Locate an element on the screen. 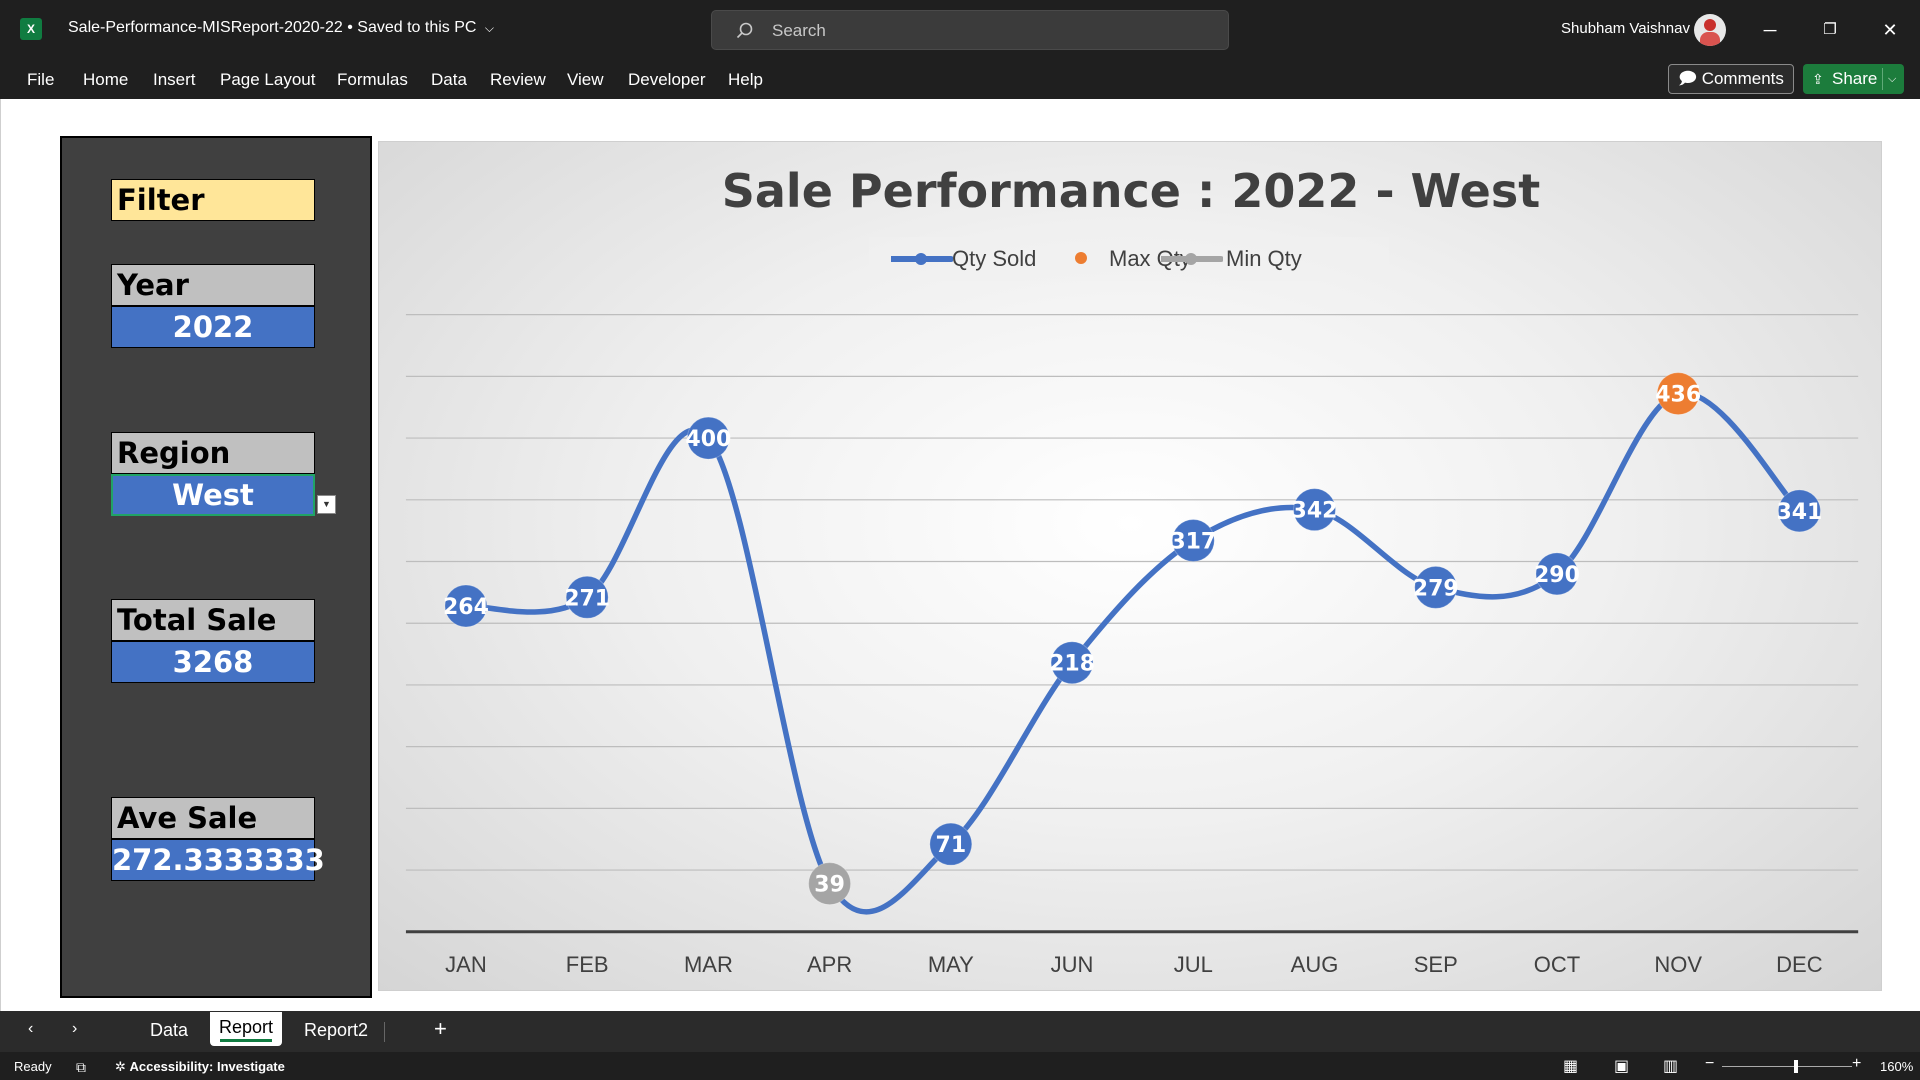 The width and height of the screenshot is (1920, 1080). x-tick-label: JAN is located at coordinates (466, 964).